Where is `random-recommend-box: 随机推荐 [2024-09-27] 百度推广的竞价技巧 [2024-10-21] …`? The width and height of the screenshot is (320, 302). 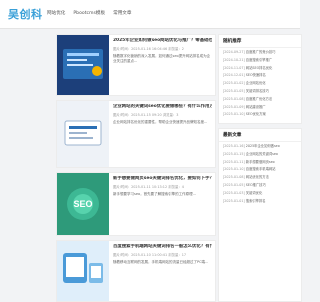 random-recommend-box: 随机推荐 [2024-09-27] 百度推广的竞价技巧 [2024-10-21] … is located at coordinates (260, 79).